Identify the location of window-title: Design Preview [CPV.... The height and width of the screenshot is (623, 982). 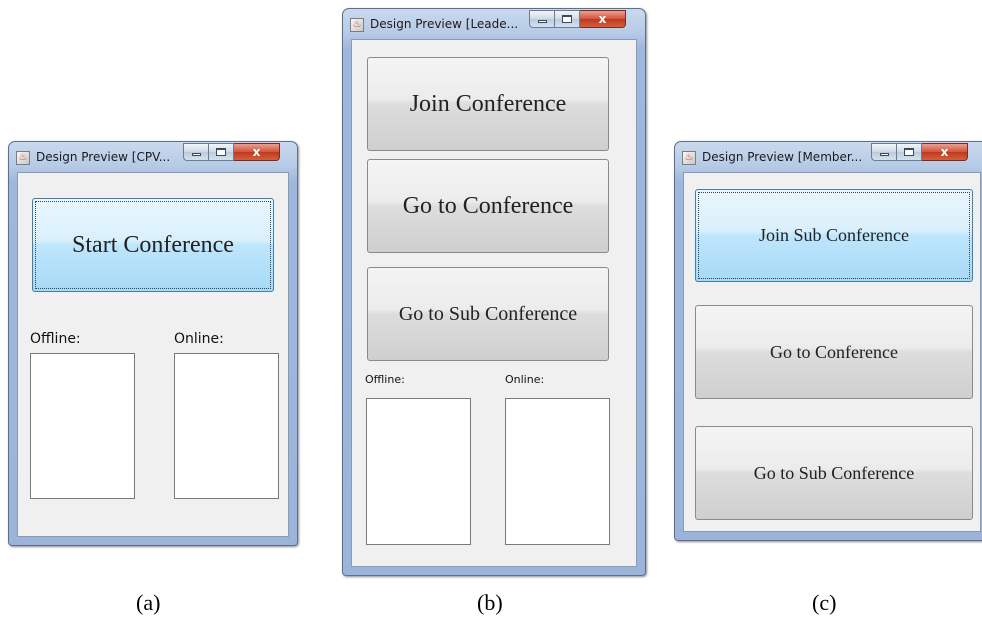
(103, 157).